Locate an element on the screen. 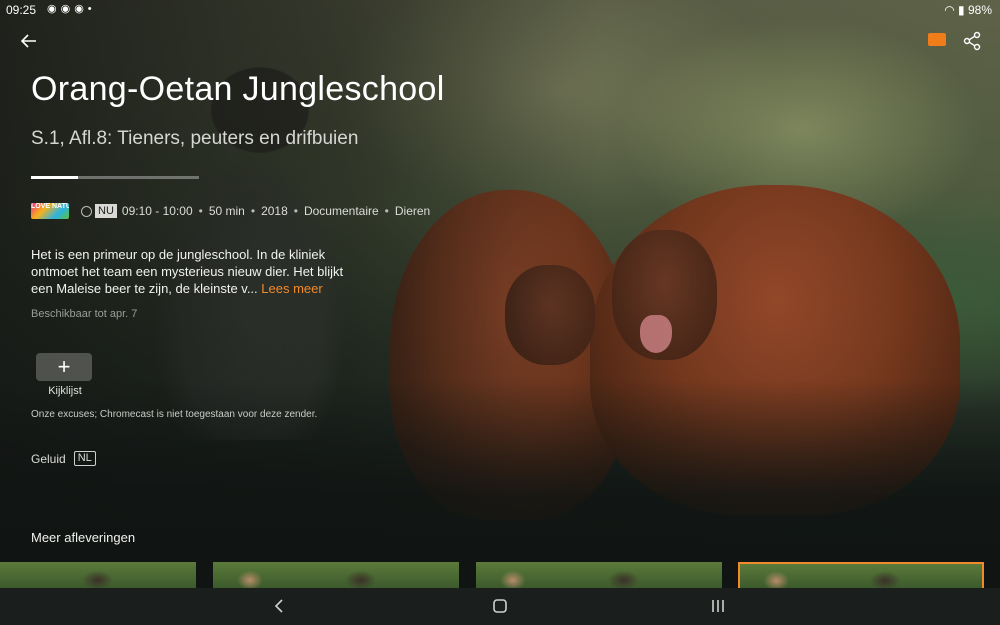 This screenshot has width=1000, height=625. share-icon is located at coordinates (972, 41).